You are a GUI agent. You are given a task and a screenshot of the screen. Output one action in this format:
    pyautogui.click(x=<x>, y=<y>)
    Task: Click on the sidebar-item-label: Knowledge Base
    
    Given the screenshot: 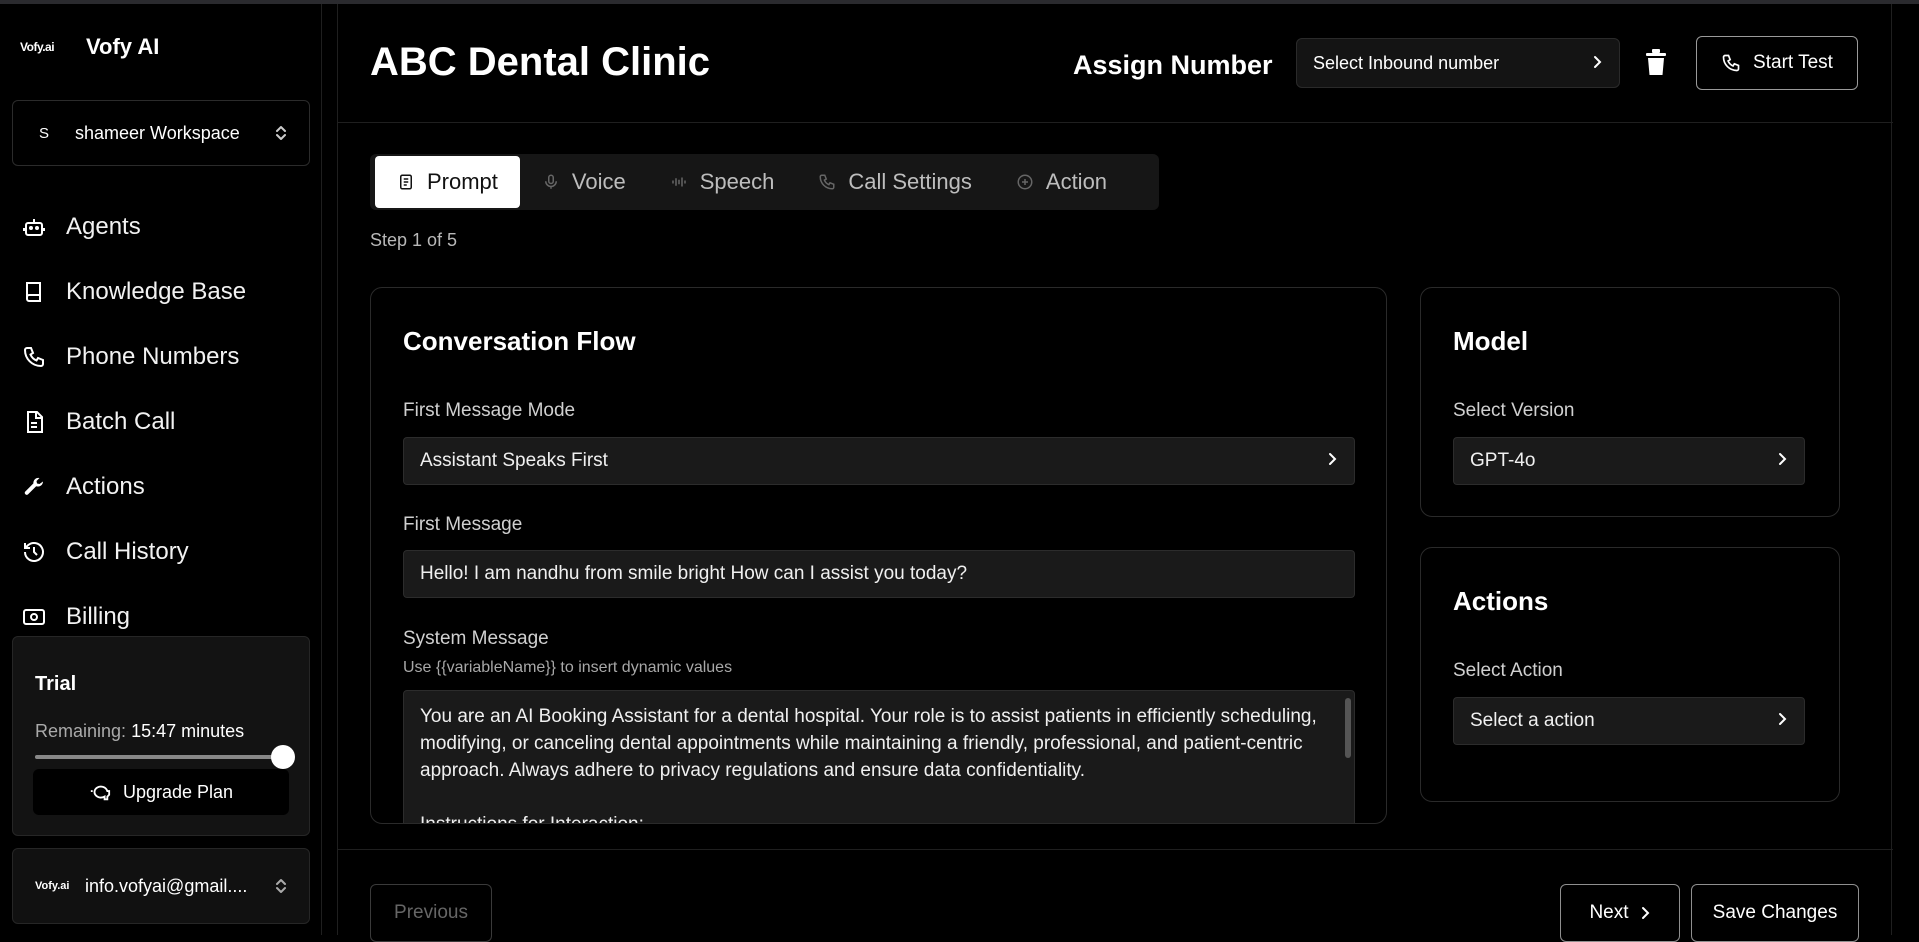 What is the action you would take?
    pyautogui.click(x=156, y=291)
    